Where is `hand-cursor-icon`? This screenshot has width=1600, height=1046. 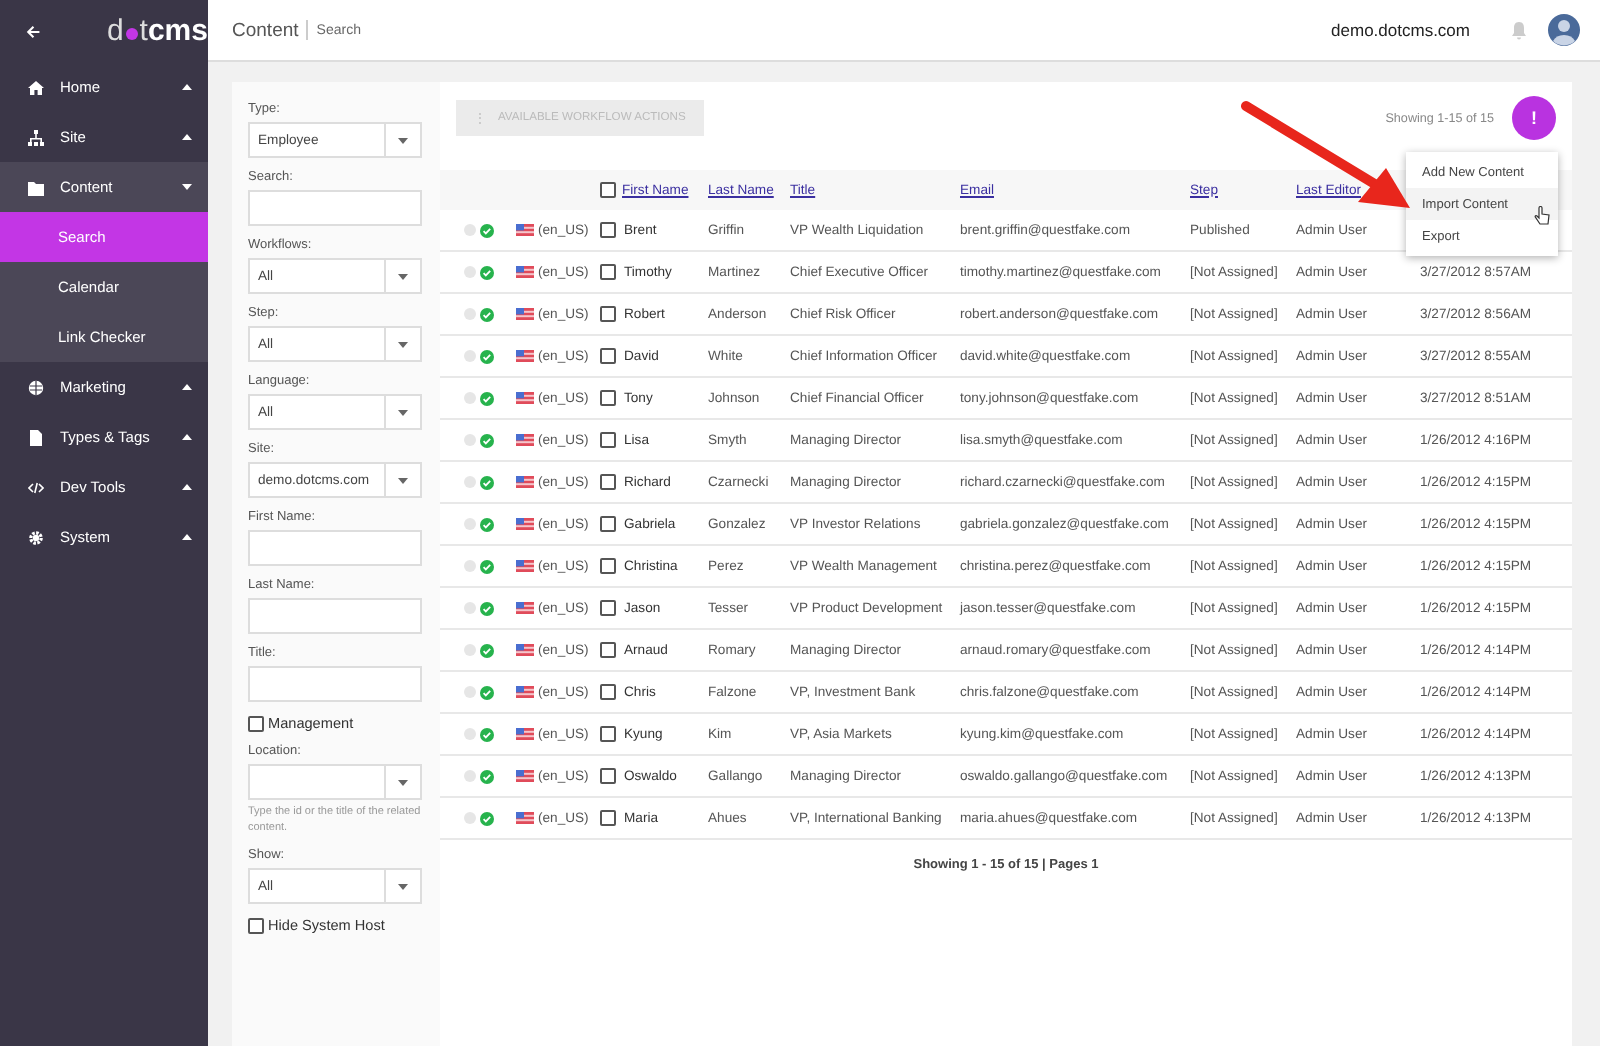
hand-cursor-icon is located at coordinates (1542, 216).